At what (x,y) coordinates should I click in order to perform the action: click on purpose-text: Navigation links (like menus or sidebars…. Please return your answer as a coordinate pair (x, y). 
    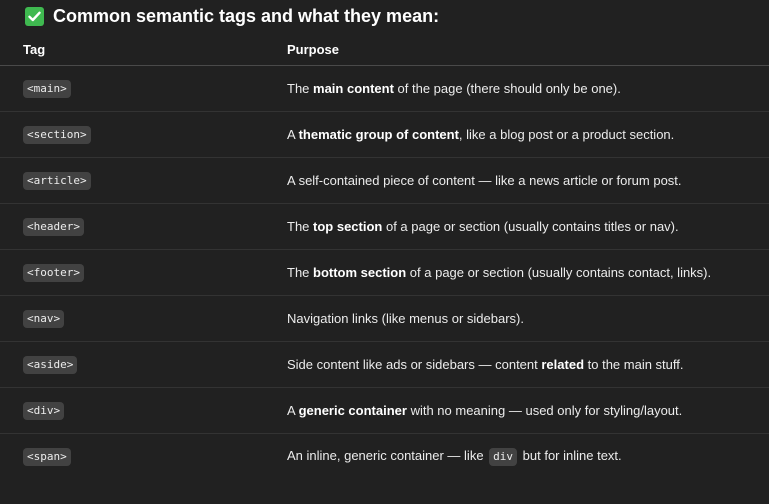
    Looking at the image, I should click on (405, 318).